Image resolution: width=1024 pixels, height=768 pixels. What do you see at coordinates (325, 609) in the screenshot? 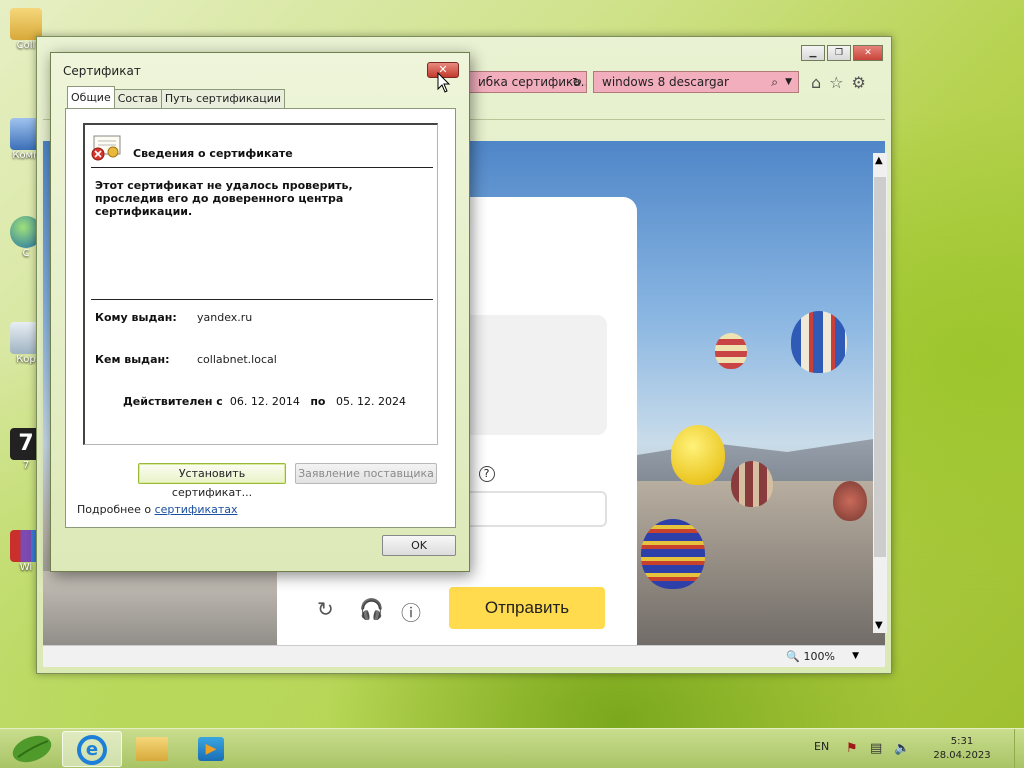
I see `reload-icon: ↻` at bounding box center [325, 609].